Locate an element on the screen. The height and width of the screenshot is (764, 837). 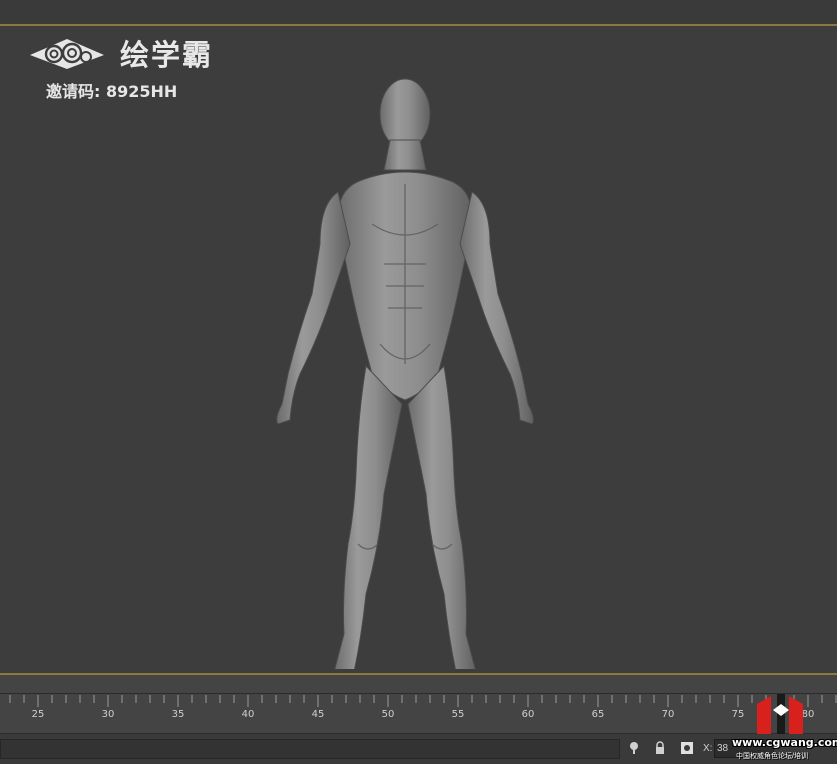
brand-logo: 绘学霸 is located at coordinates (120, 53).